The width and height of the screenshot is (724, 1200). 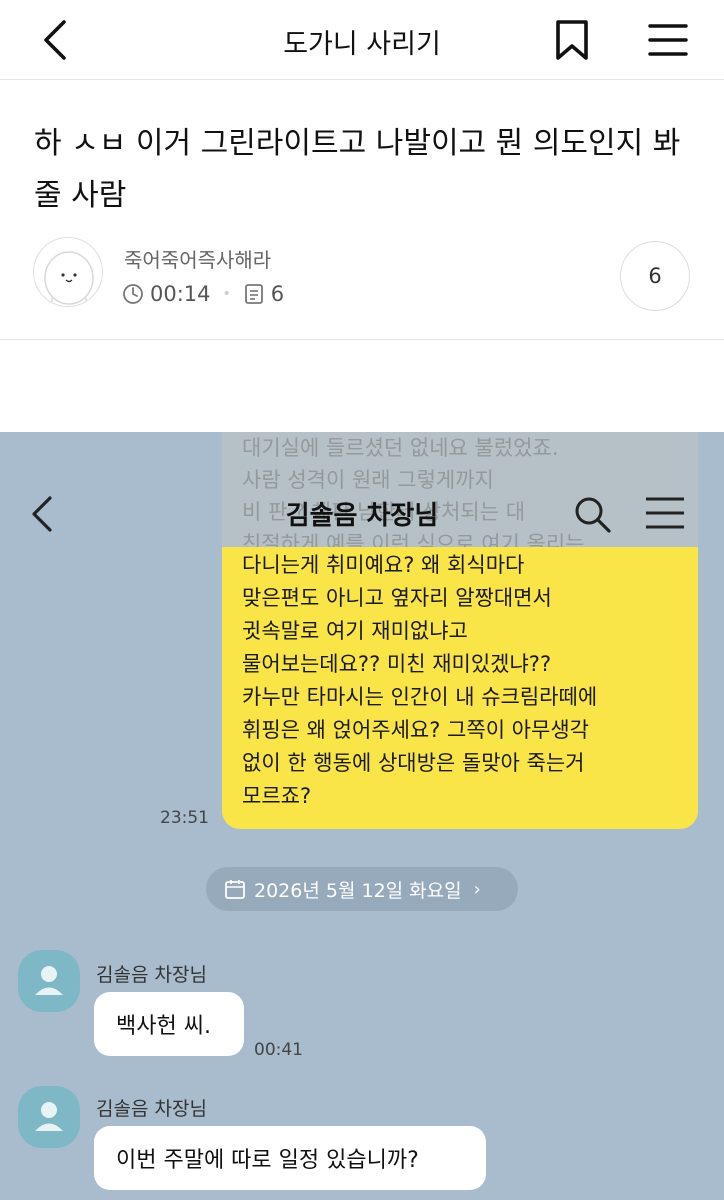 I want to click on avatar-character-icon, so click(x=69, y=278).